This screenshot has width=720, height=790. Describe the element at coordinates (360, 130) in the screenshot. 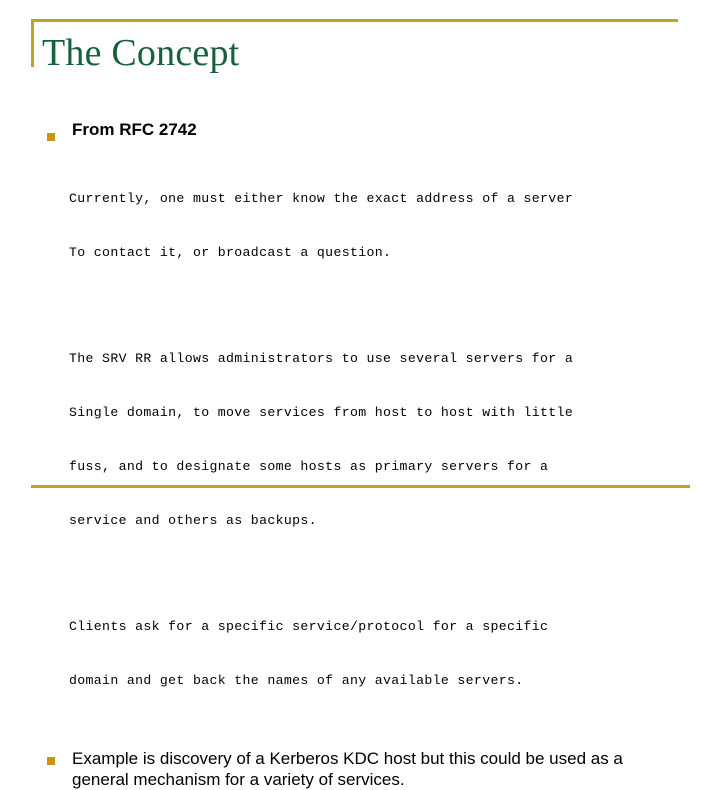

I see `bullet-item-from-rfc: From RFC 2742` at that location.